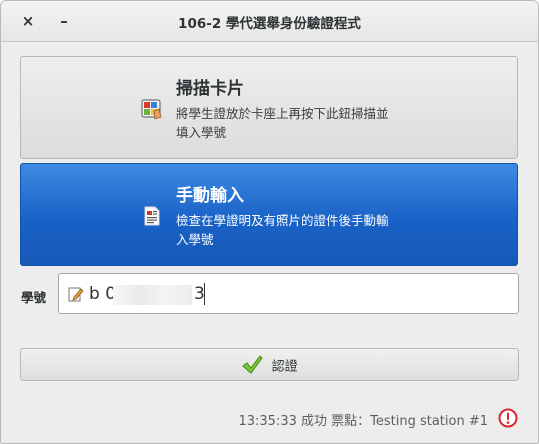  What do you see at coordinates (363, 421) in the screenshot?
I see `status-text: 13:35:33 成功 票點：Testing station #1` at bounding box center [363, 421].